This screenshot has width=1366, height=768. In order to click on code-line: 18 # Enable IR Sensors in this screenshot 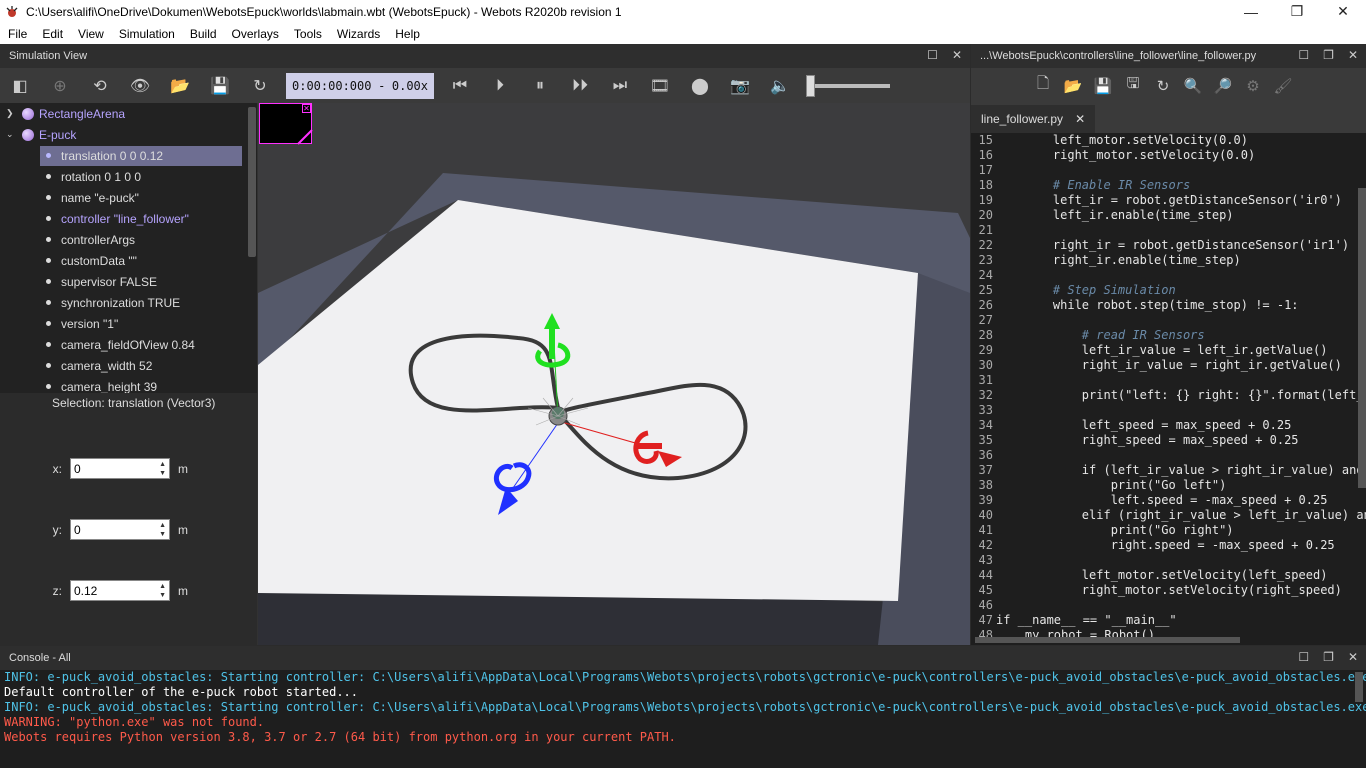, I will do `click(1168, 185)`.